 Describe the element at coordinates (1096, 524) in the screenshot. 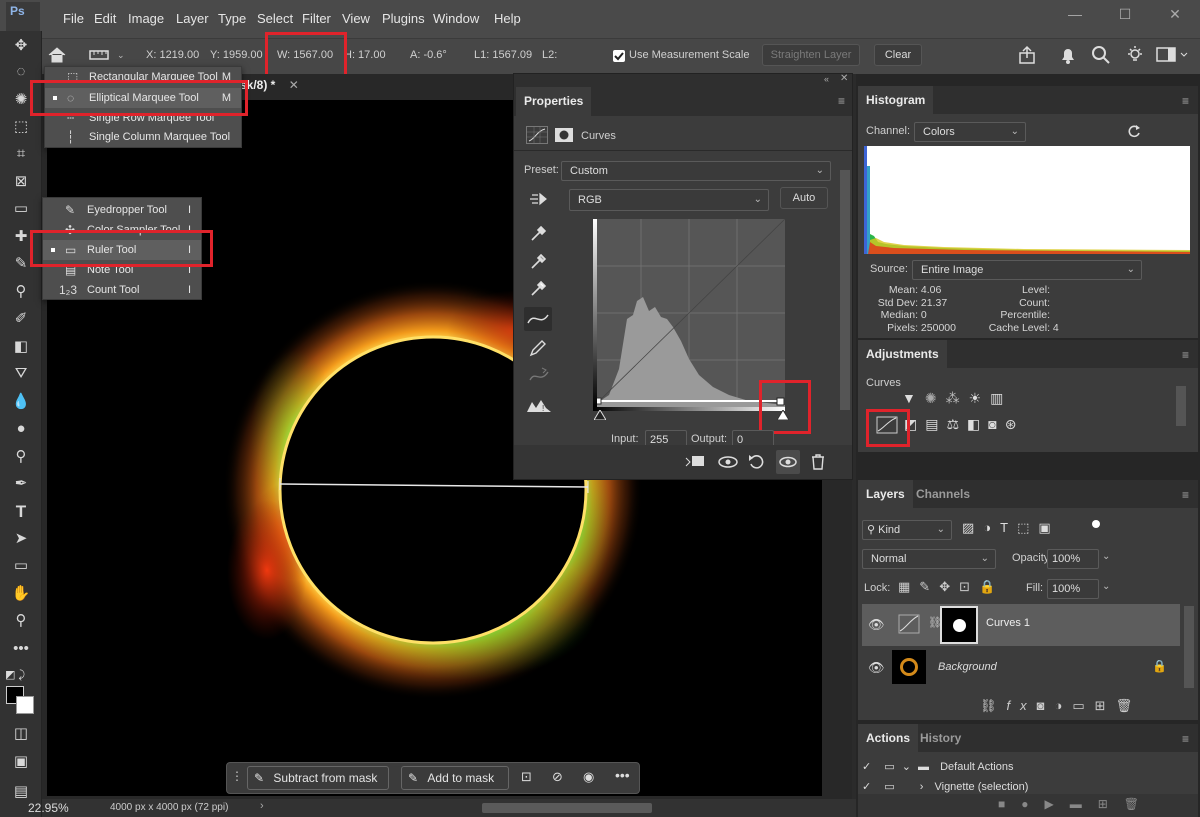

I see `filter-toggle-icon` at that location.